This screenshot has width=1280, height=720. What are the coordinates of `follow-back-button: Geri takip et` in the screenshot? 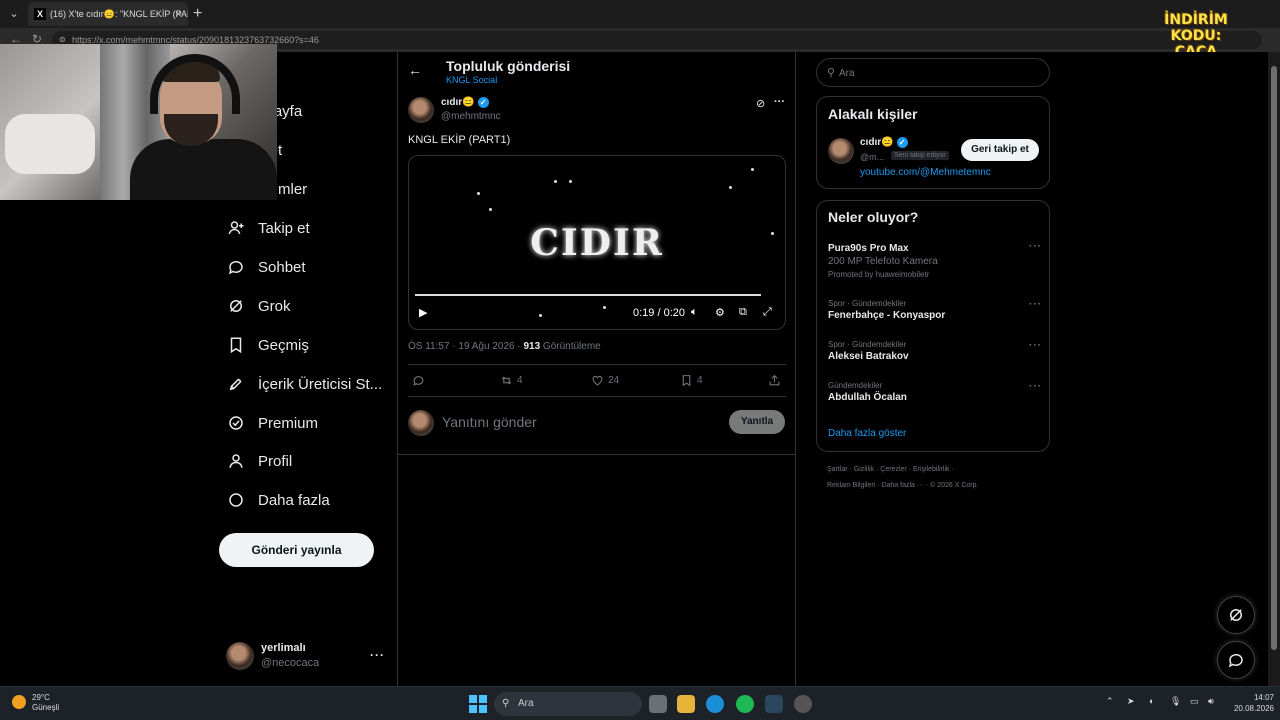 It's located at (1000, 150).